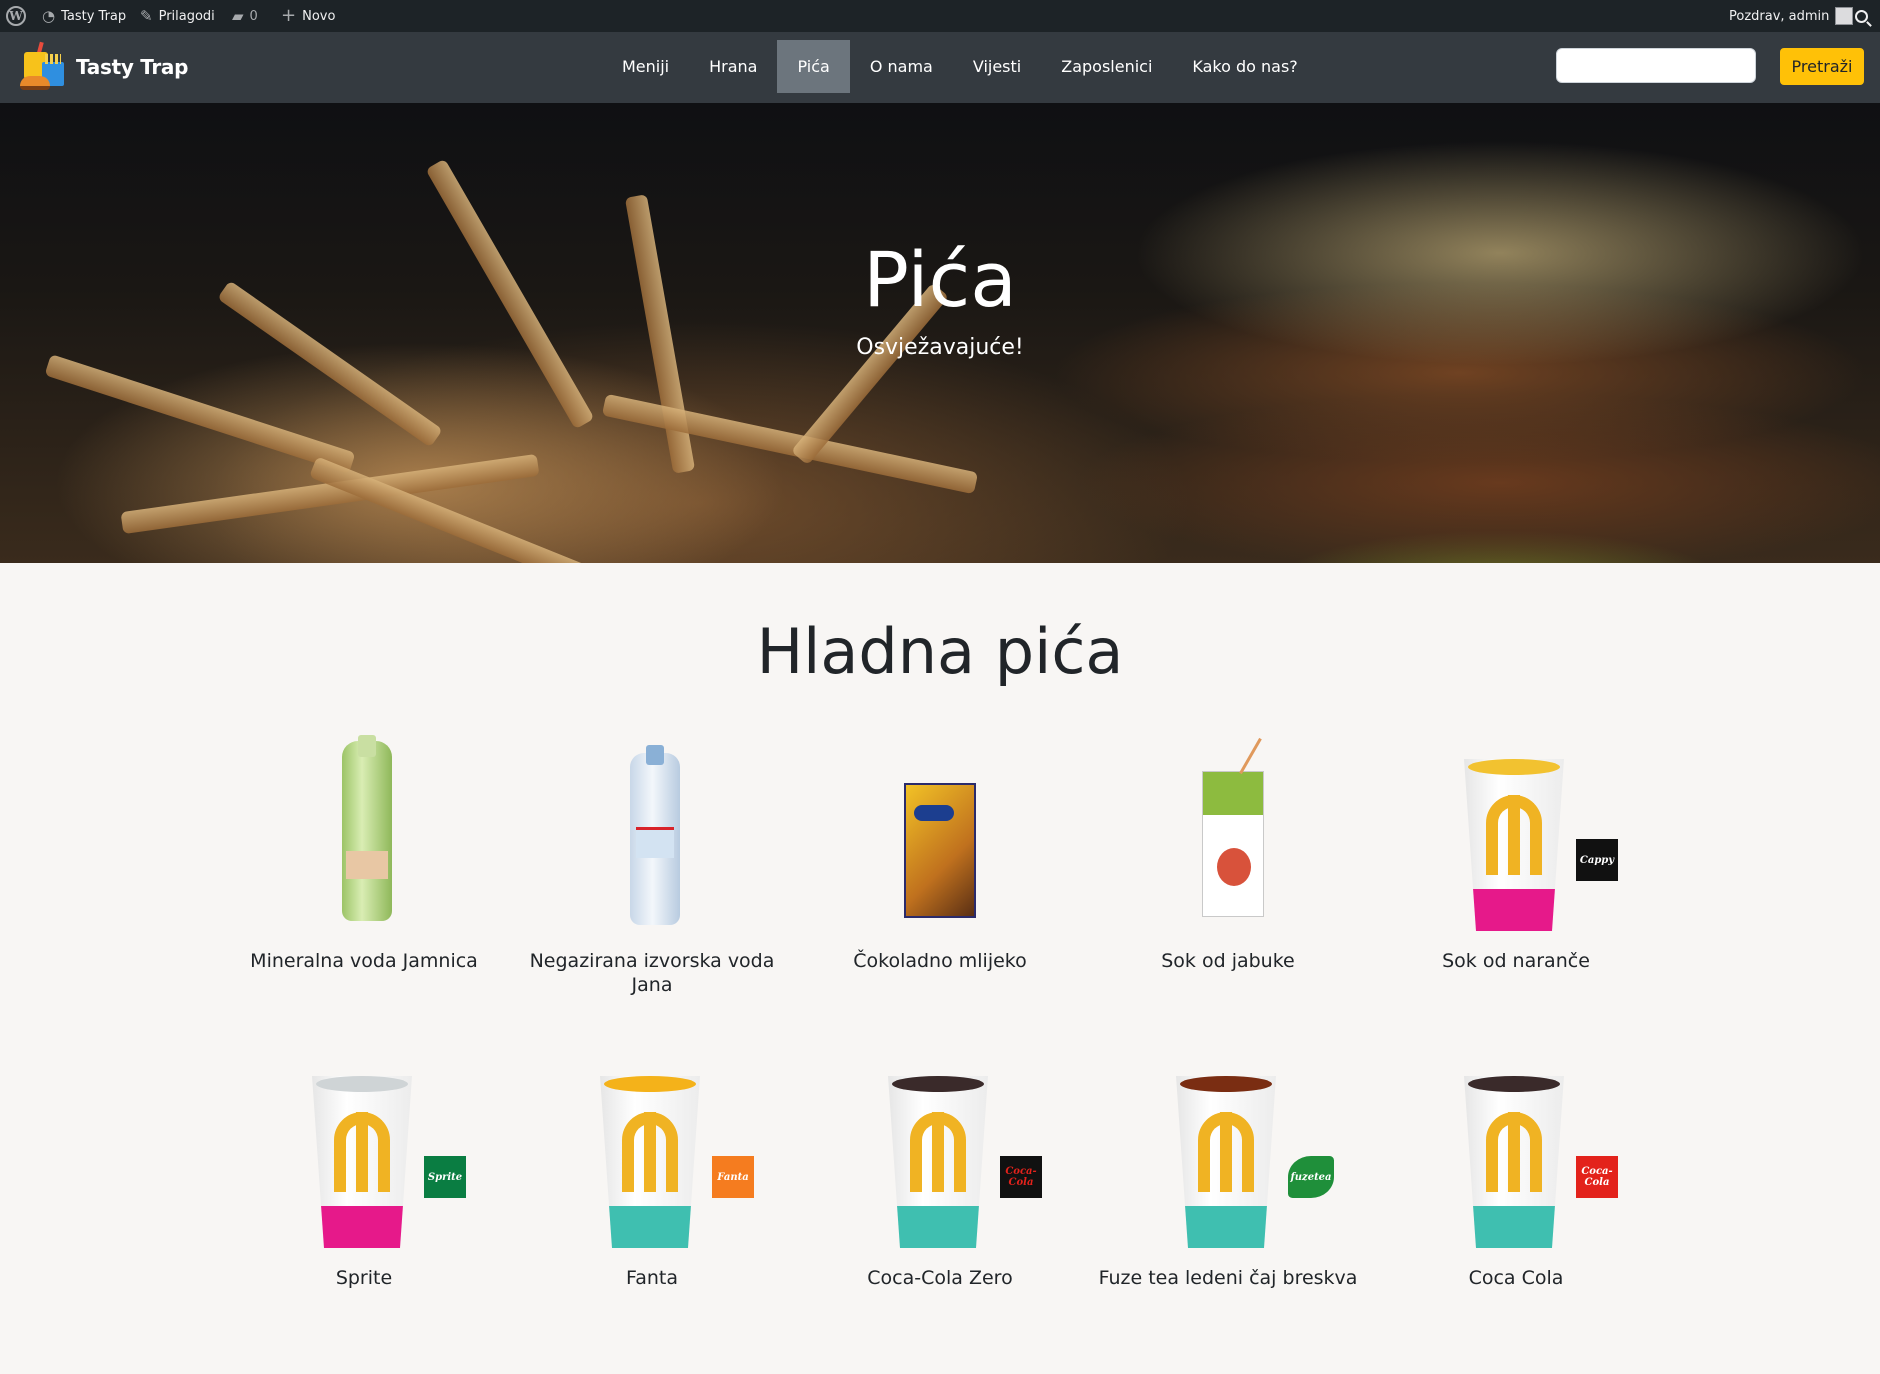 This screenshot has height=1374, width=1880. I want to click on wordpress-icon: W, so click(16, 16).